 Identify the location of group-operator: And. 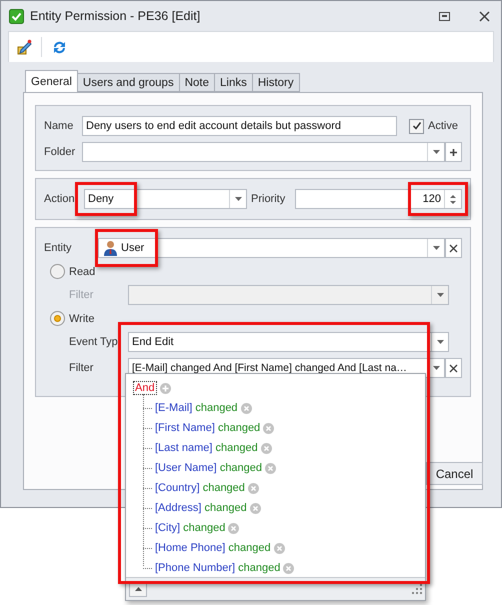
(145, 388).